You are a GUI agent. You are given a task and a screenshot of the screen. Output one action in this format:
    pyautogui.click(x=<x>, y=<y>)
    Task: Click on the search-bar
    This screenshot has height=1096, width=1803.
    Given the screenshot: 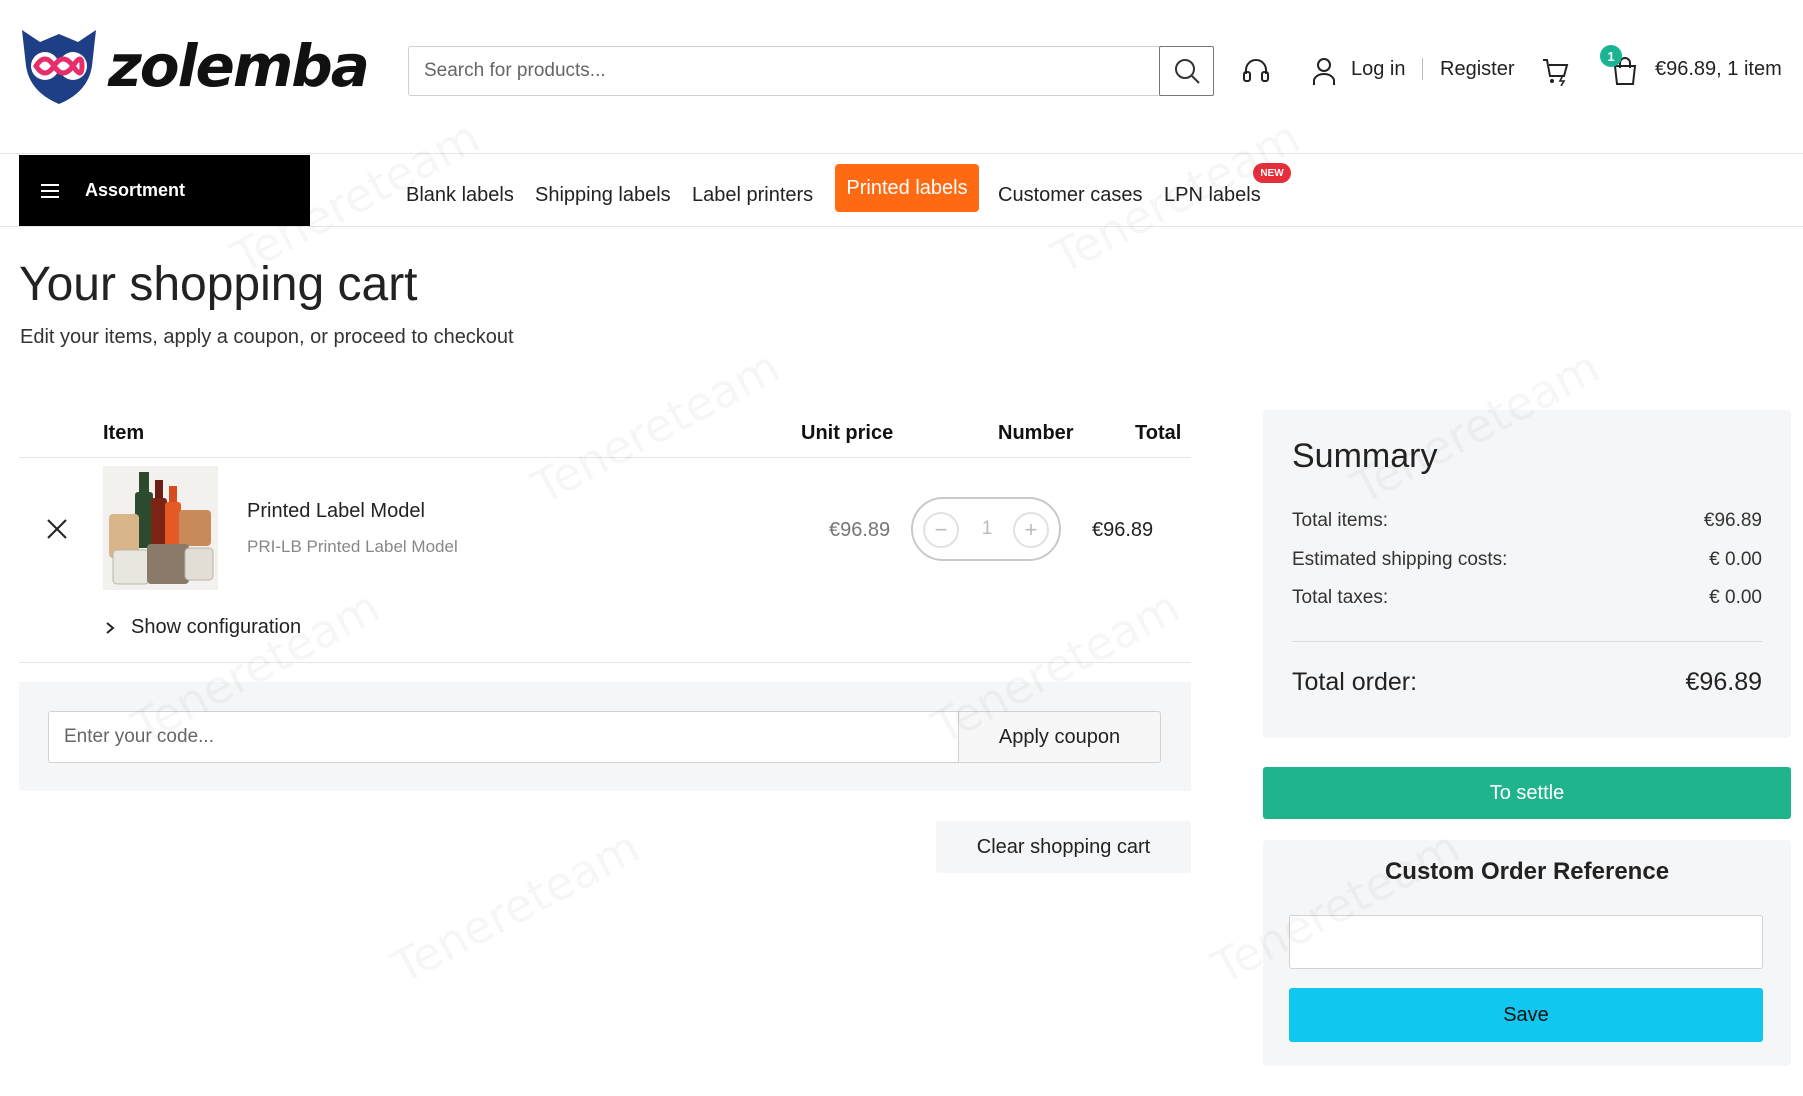 What is the action you would take?
    pyautogui.click(x=811, y=71)
    